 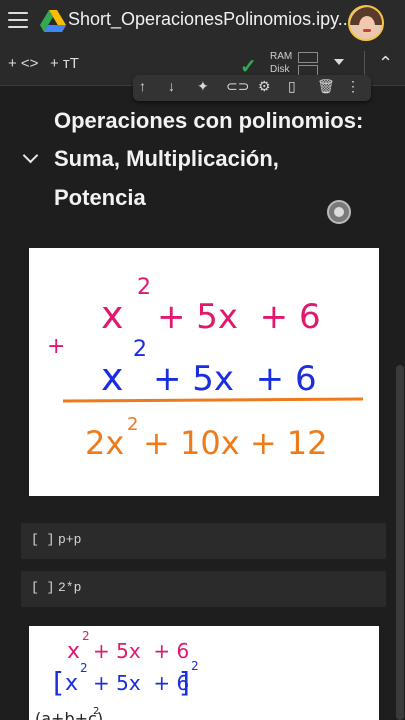 I want to click on code-text: p+p, so click(x=69, y=539).